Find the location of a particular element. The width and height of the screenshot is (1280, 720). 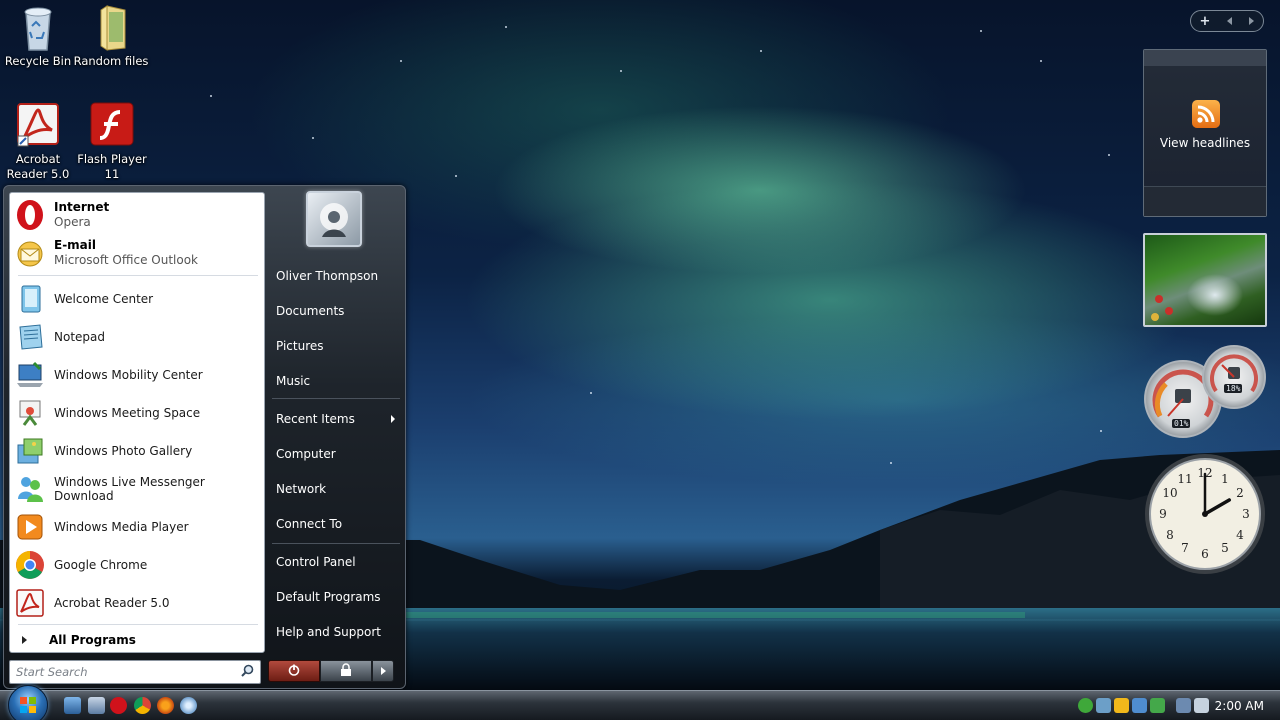

pinned-email-outlook: E-mail Microsoft Office Outlook is located at coordinates (136, 253).